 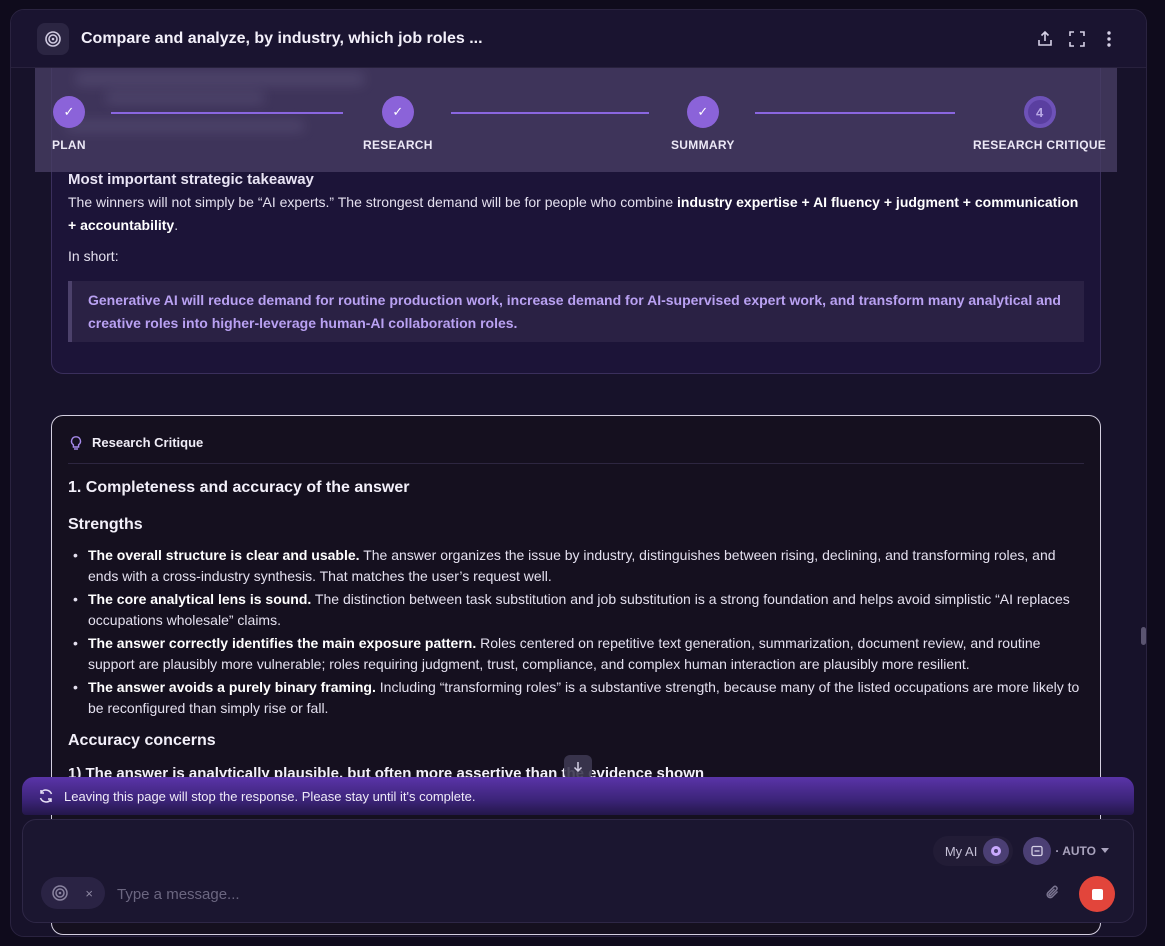 What do you see at coordinates (1037, 851) in the screenshot?
I see `model-icon` at bounding box center [1037, 851].